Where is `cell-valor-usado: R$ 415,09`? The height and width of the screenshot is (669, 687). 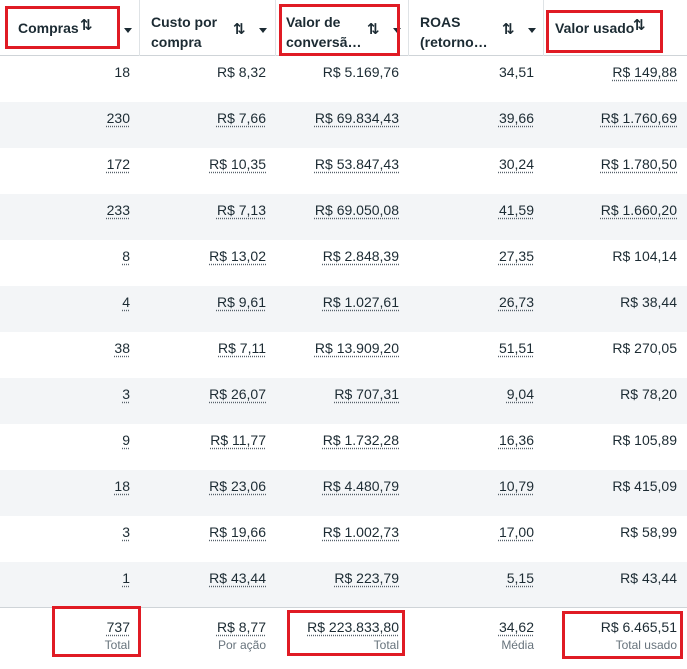 cell-valor-usado: R$ 415,09 is located at coordinates (616, 493).